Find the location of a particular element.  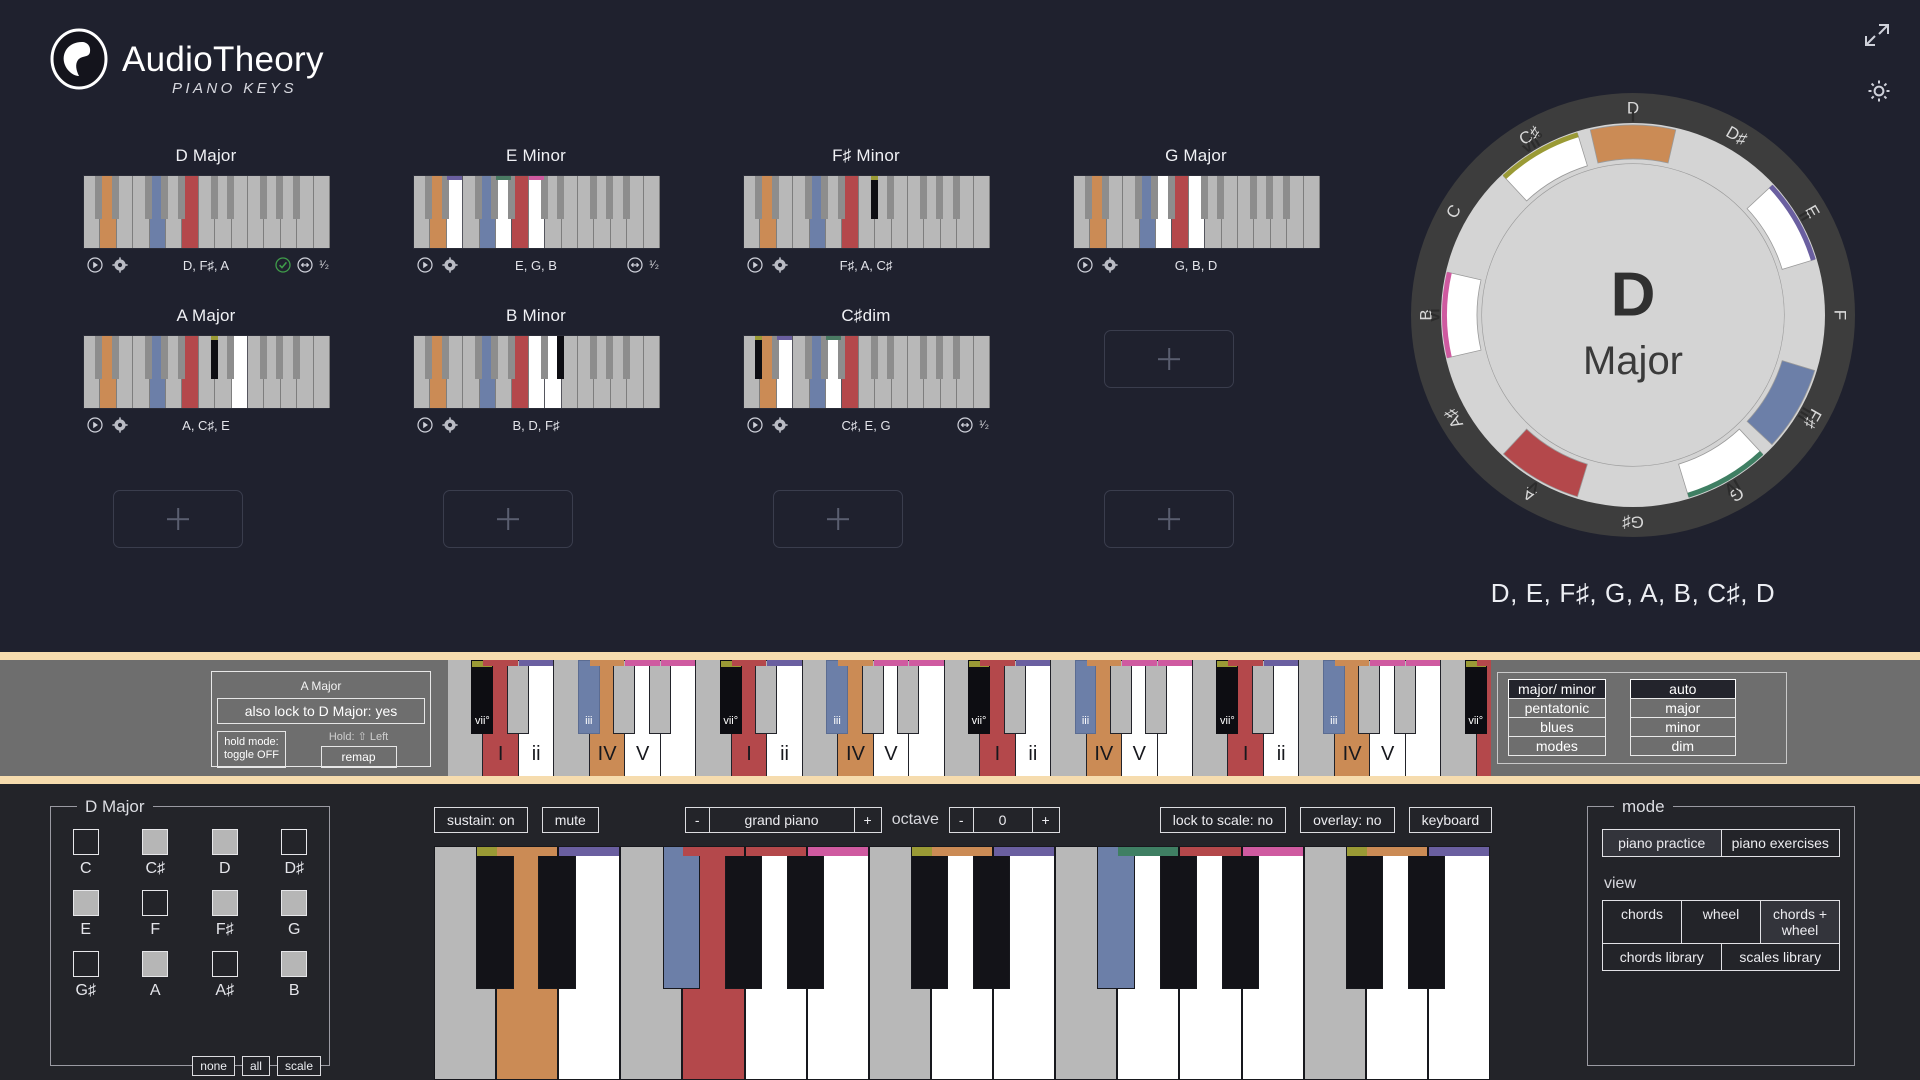

hold-mode-toggle-button: hold mode: toggle OFF is located at coordinates (252, 749).